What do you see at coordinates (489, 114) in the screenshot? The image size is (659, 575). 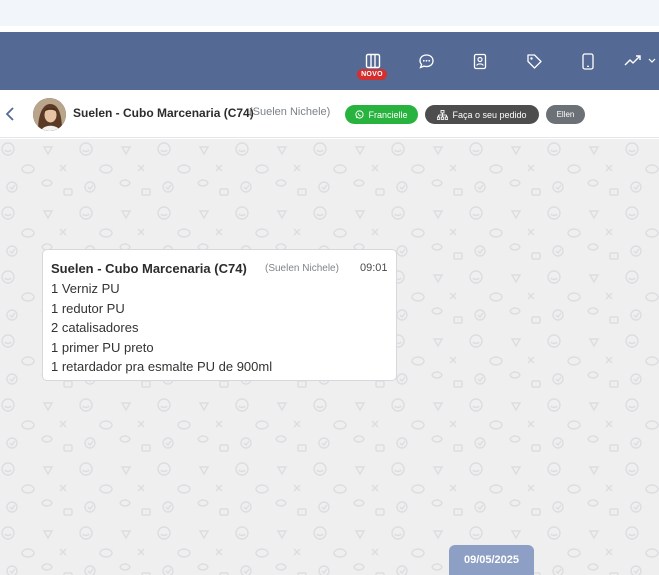 I see `tag-label: Faça o seu pedido` at bounding box center [489, 114].